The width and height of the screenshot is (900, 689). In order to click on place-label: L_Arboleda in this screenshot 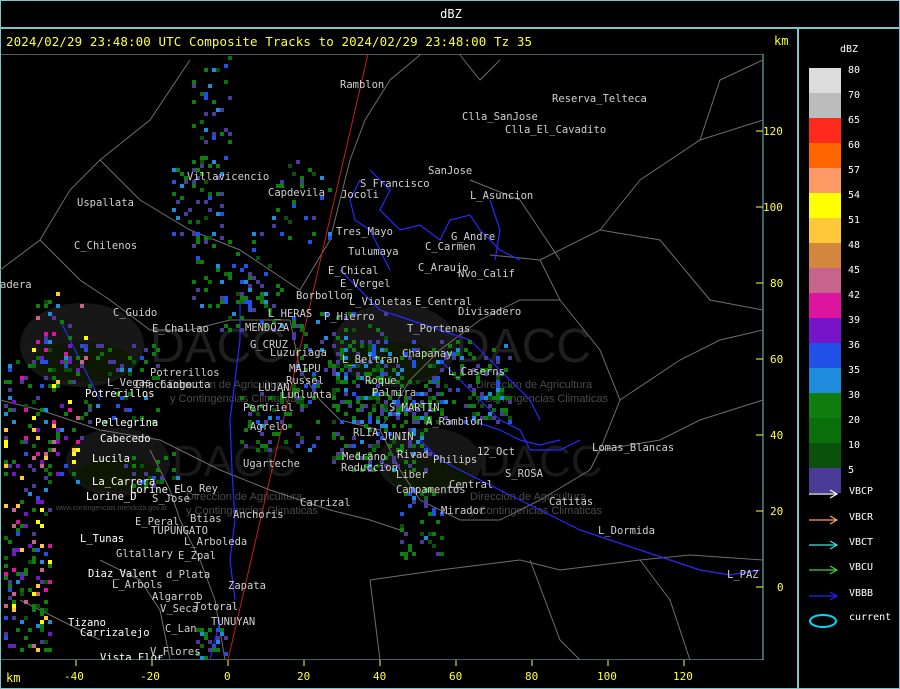, I will do `click(215, 542)`.